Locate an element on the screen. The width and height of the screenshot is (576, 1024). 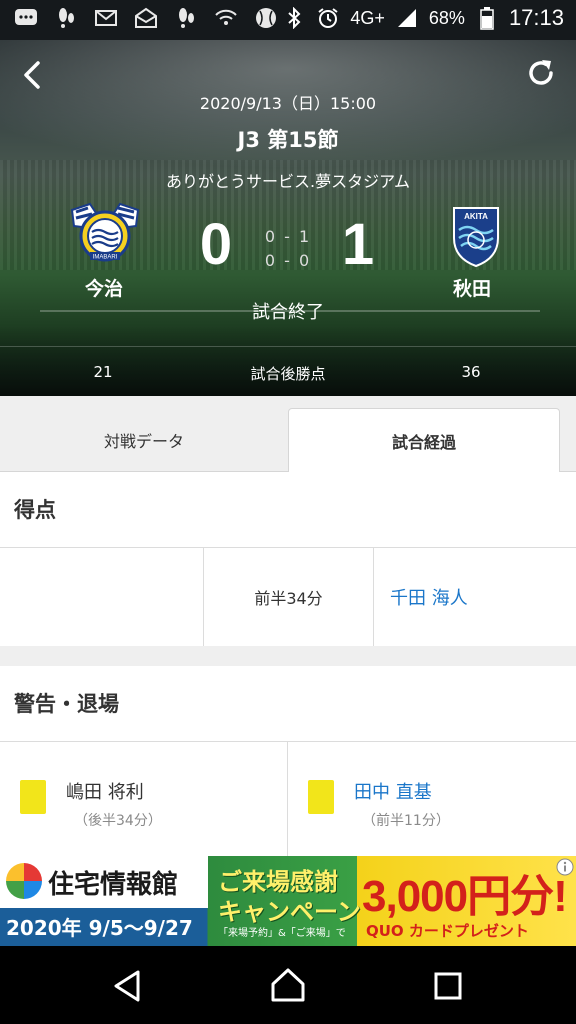
home-team-name: 今治 is located at coordinates (104, 287).